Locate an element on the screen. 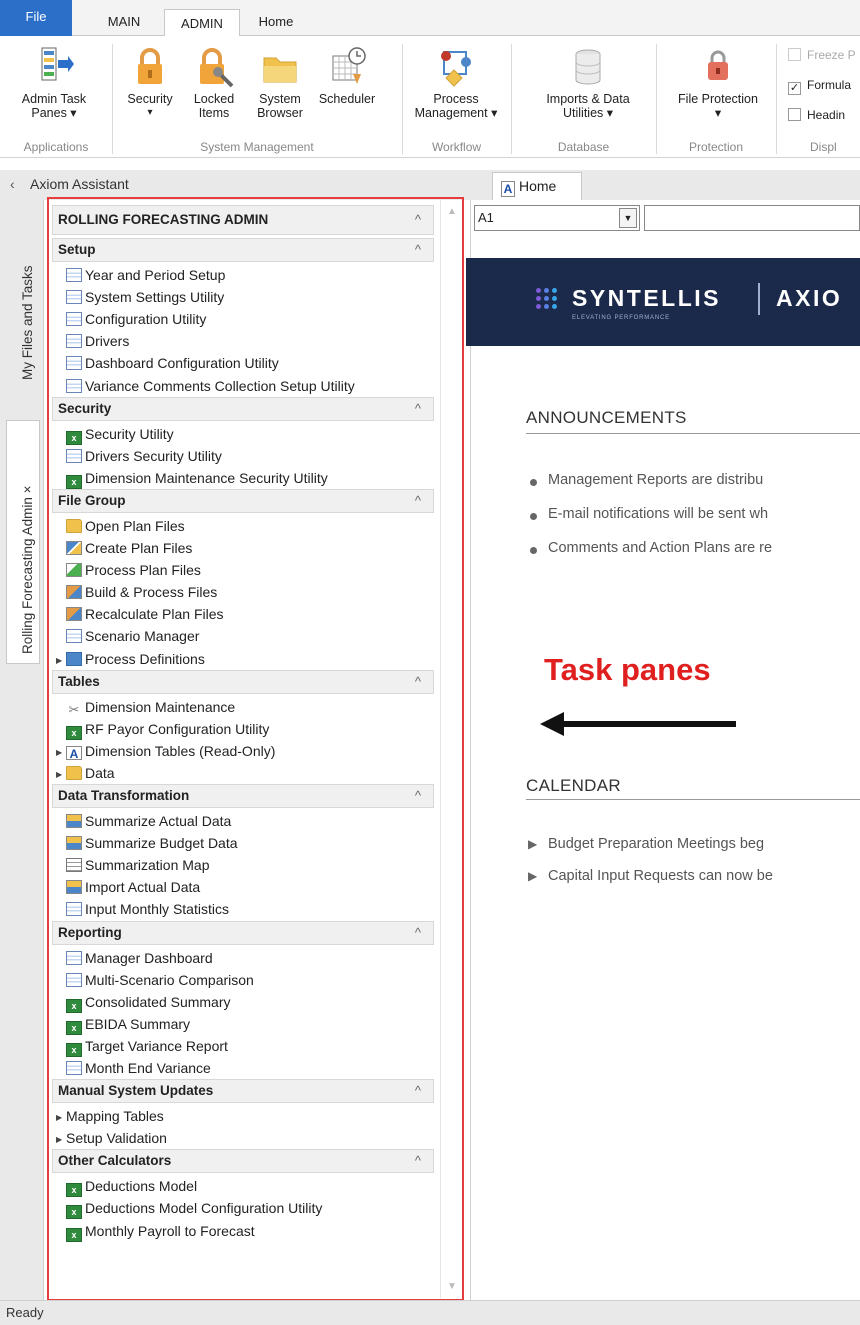  section-header: File Group ^ is located at coordinates (243, 500).